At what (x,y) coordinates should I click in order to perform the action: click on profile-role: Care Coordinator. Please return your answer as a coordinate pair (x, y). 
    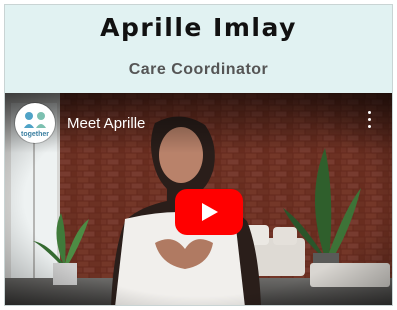
    Looking at the image, I should click on (198, 69).